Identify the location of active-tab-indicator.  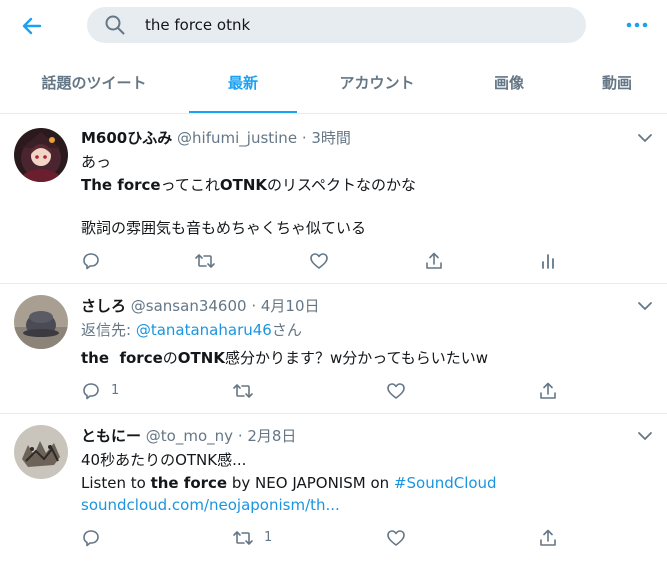
(243, 112).